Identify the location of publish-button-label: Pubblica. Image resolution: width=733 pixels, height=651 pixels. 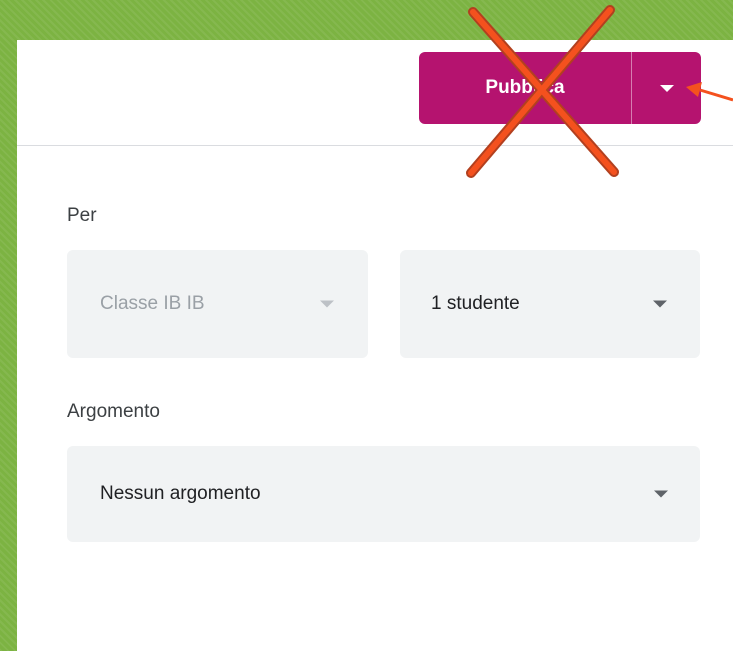
(525, 87).